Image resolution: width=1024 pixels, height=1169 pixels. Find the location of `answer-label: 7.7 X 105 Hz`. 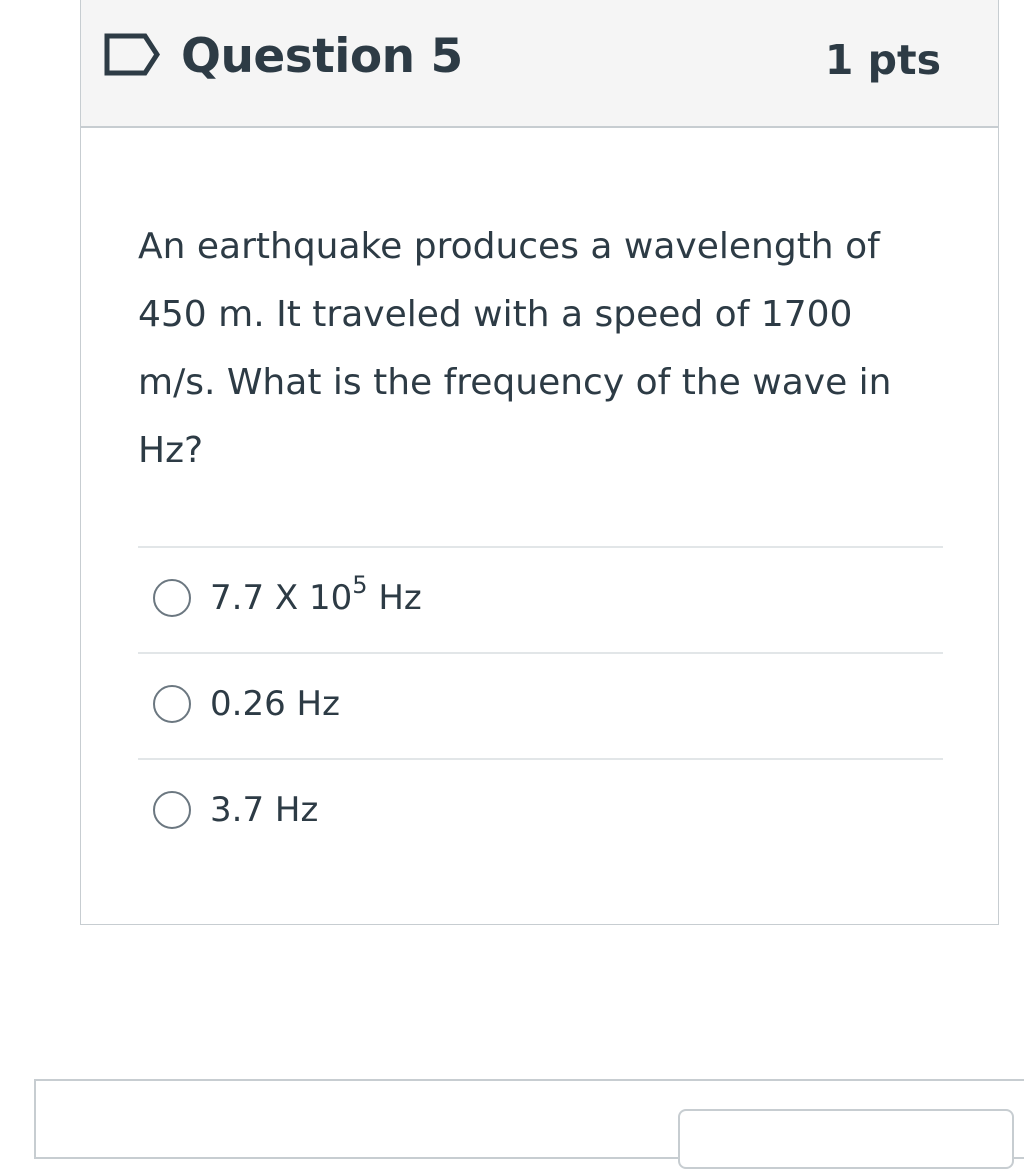

answer-label: 7.7 X 105 Hz is located at coordinates (316, 598).